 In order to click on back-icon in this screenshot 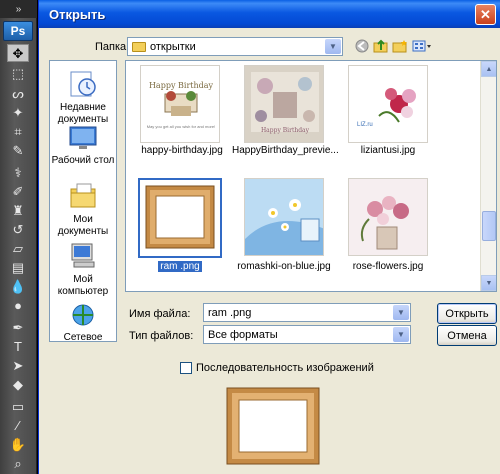, I will do `click(362, 46)`.